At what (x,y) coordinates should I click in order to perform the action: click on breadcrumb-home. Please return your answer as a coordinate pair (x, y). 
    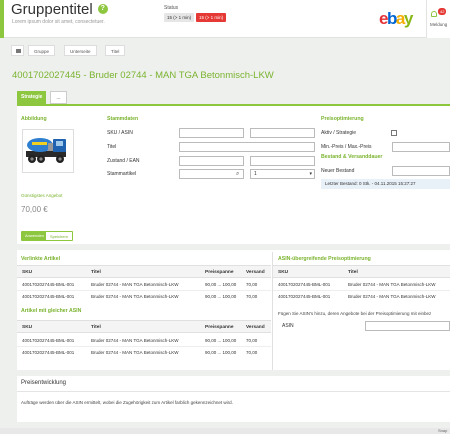
    Looking at the image, I should click on (17, 50).